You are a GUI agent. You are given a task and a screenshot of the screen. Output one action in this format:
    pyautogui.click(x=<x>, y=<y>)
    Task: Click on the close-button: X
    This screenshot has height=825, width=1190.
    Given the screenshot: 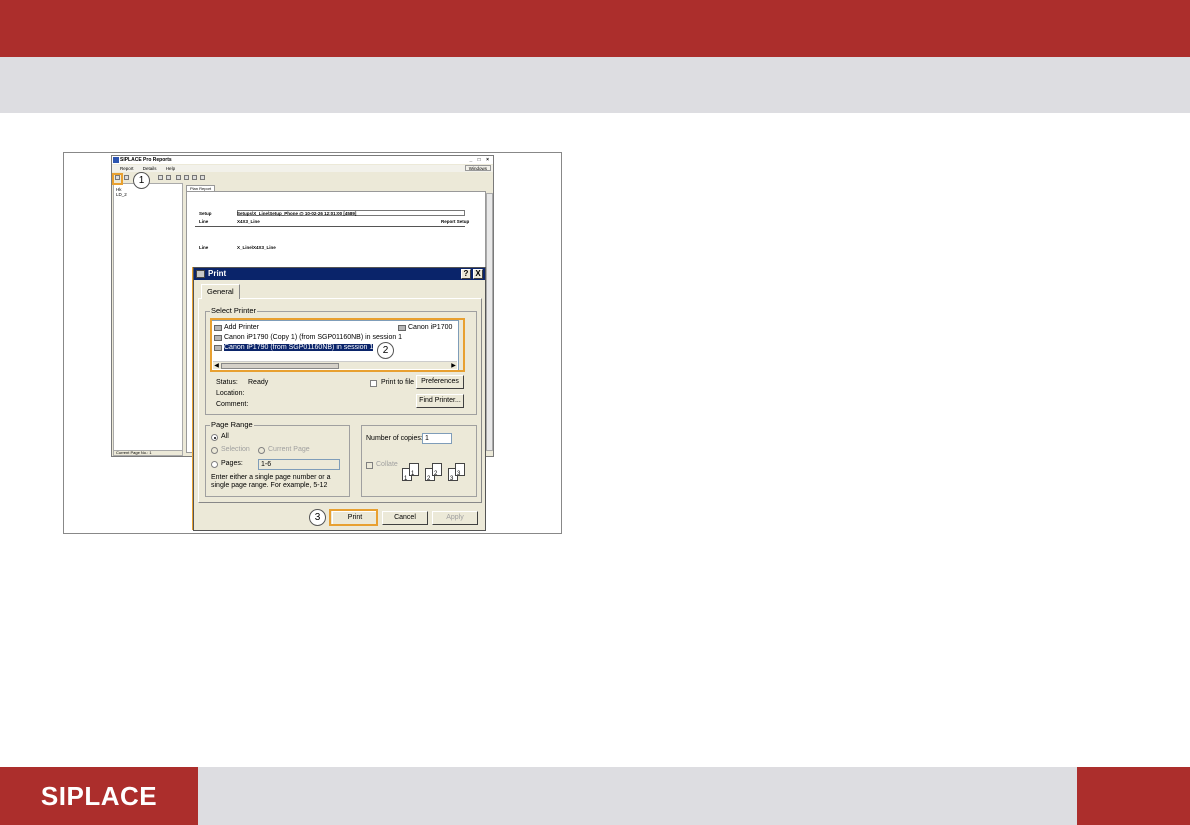 What is the action you would take?
    pyautogui.click(x=478, y=274)
    